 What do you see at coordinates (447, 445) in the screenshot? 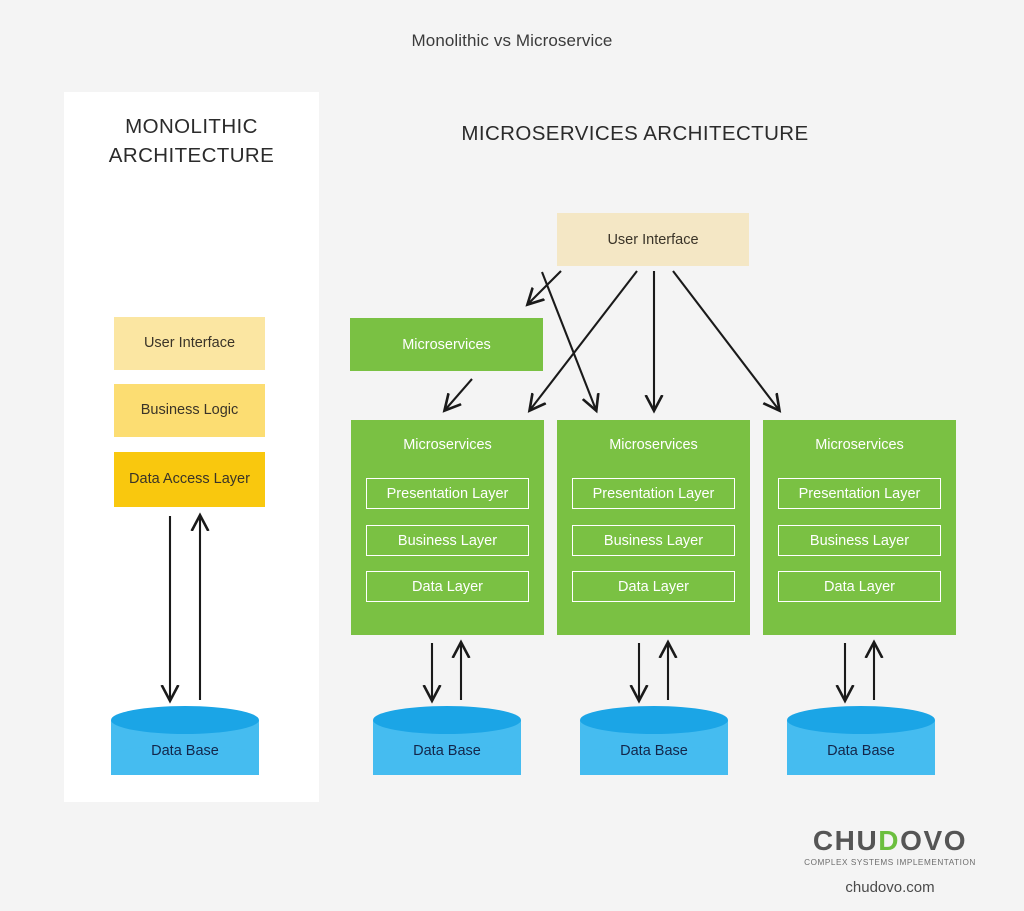
I see `microservice-column-1-title: Microservices` at bounding box center [447, 445].